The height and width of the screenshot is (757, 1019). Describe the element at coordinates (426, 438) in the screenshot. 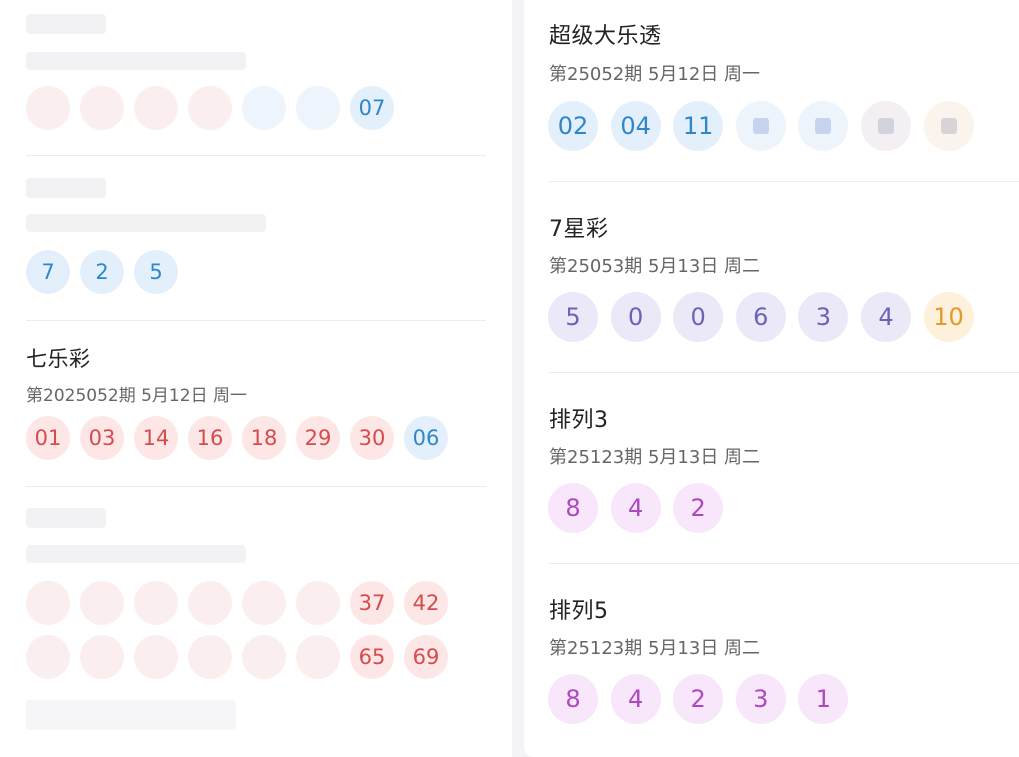

I see `blue-ball: 06` at that location.